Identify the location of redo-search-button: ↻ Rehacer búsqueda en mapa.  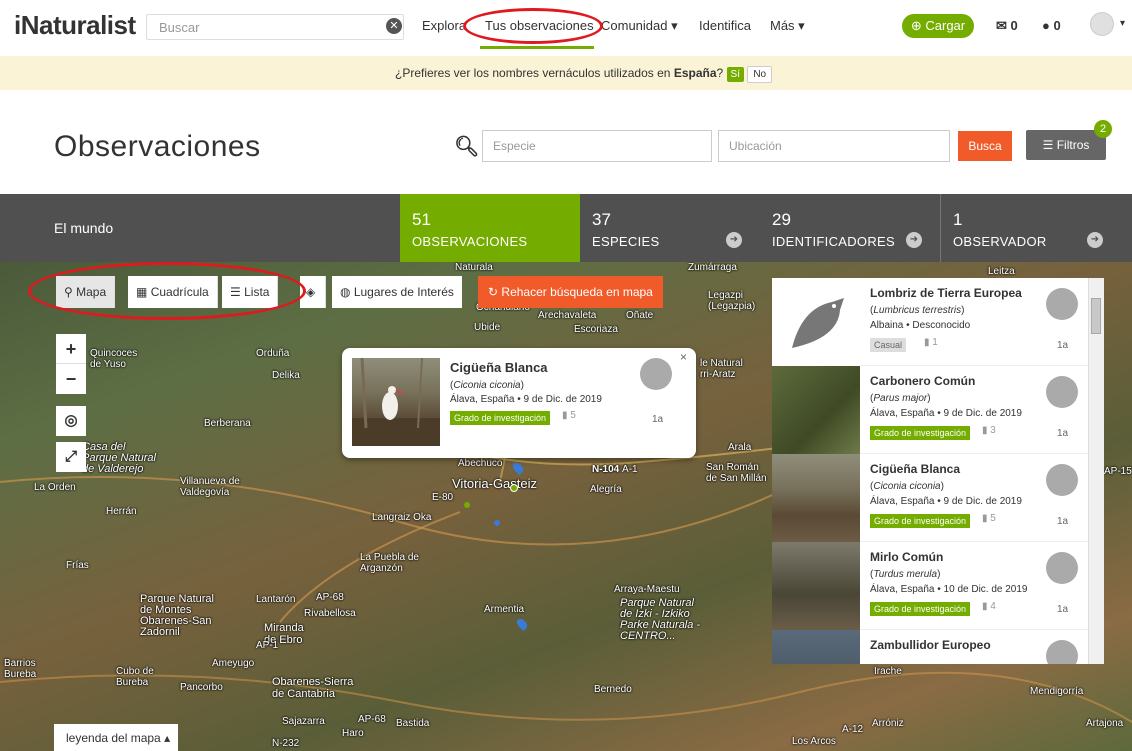
(570, 292).